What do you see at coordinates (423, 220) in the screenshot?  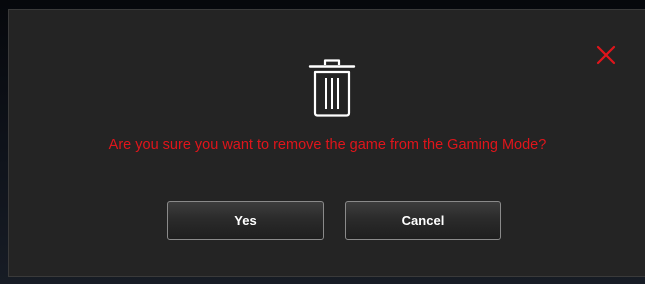 I see `cancel-button: Cancel` at bounding box center [423, 220].